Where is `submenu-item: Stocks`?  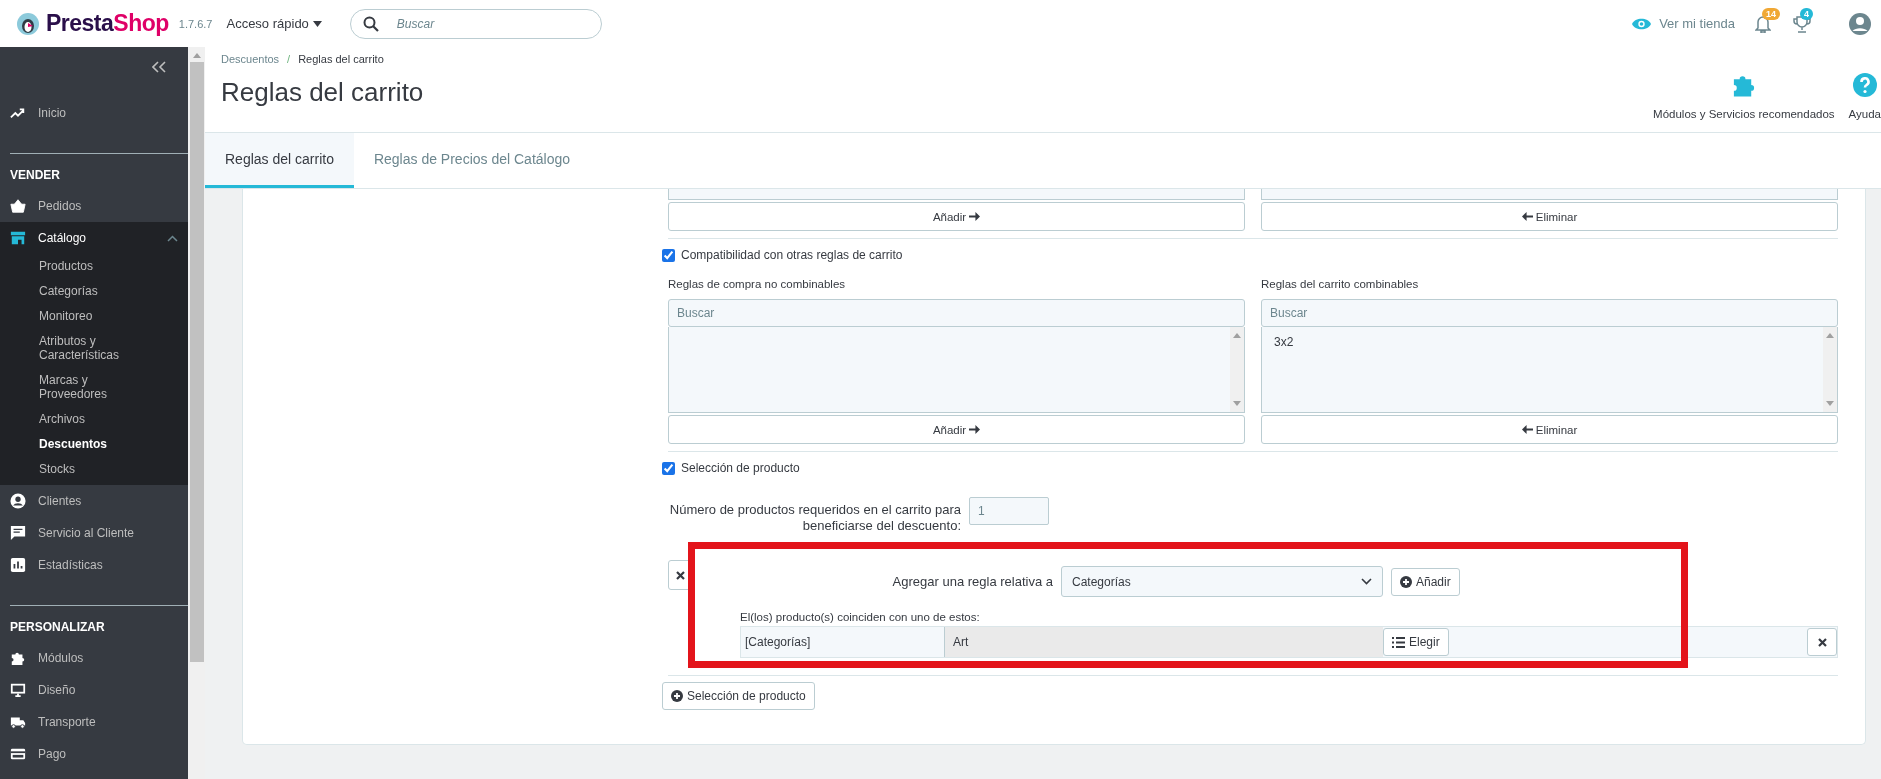 submenu-item: Stocks is located at coordinates (99, 469).